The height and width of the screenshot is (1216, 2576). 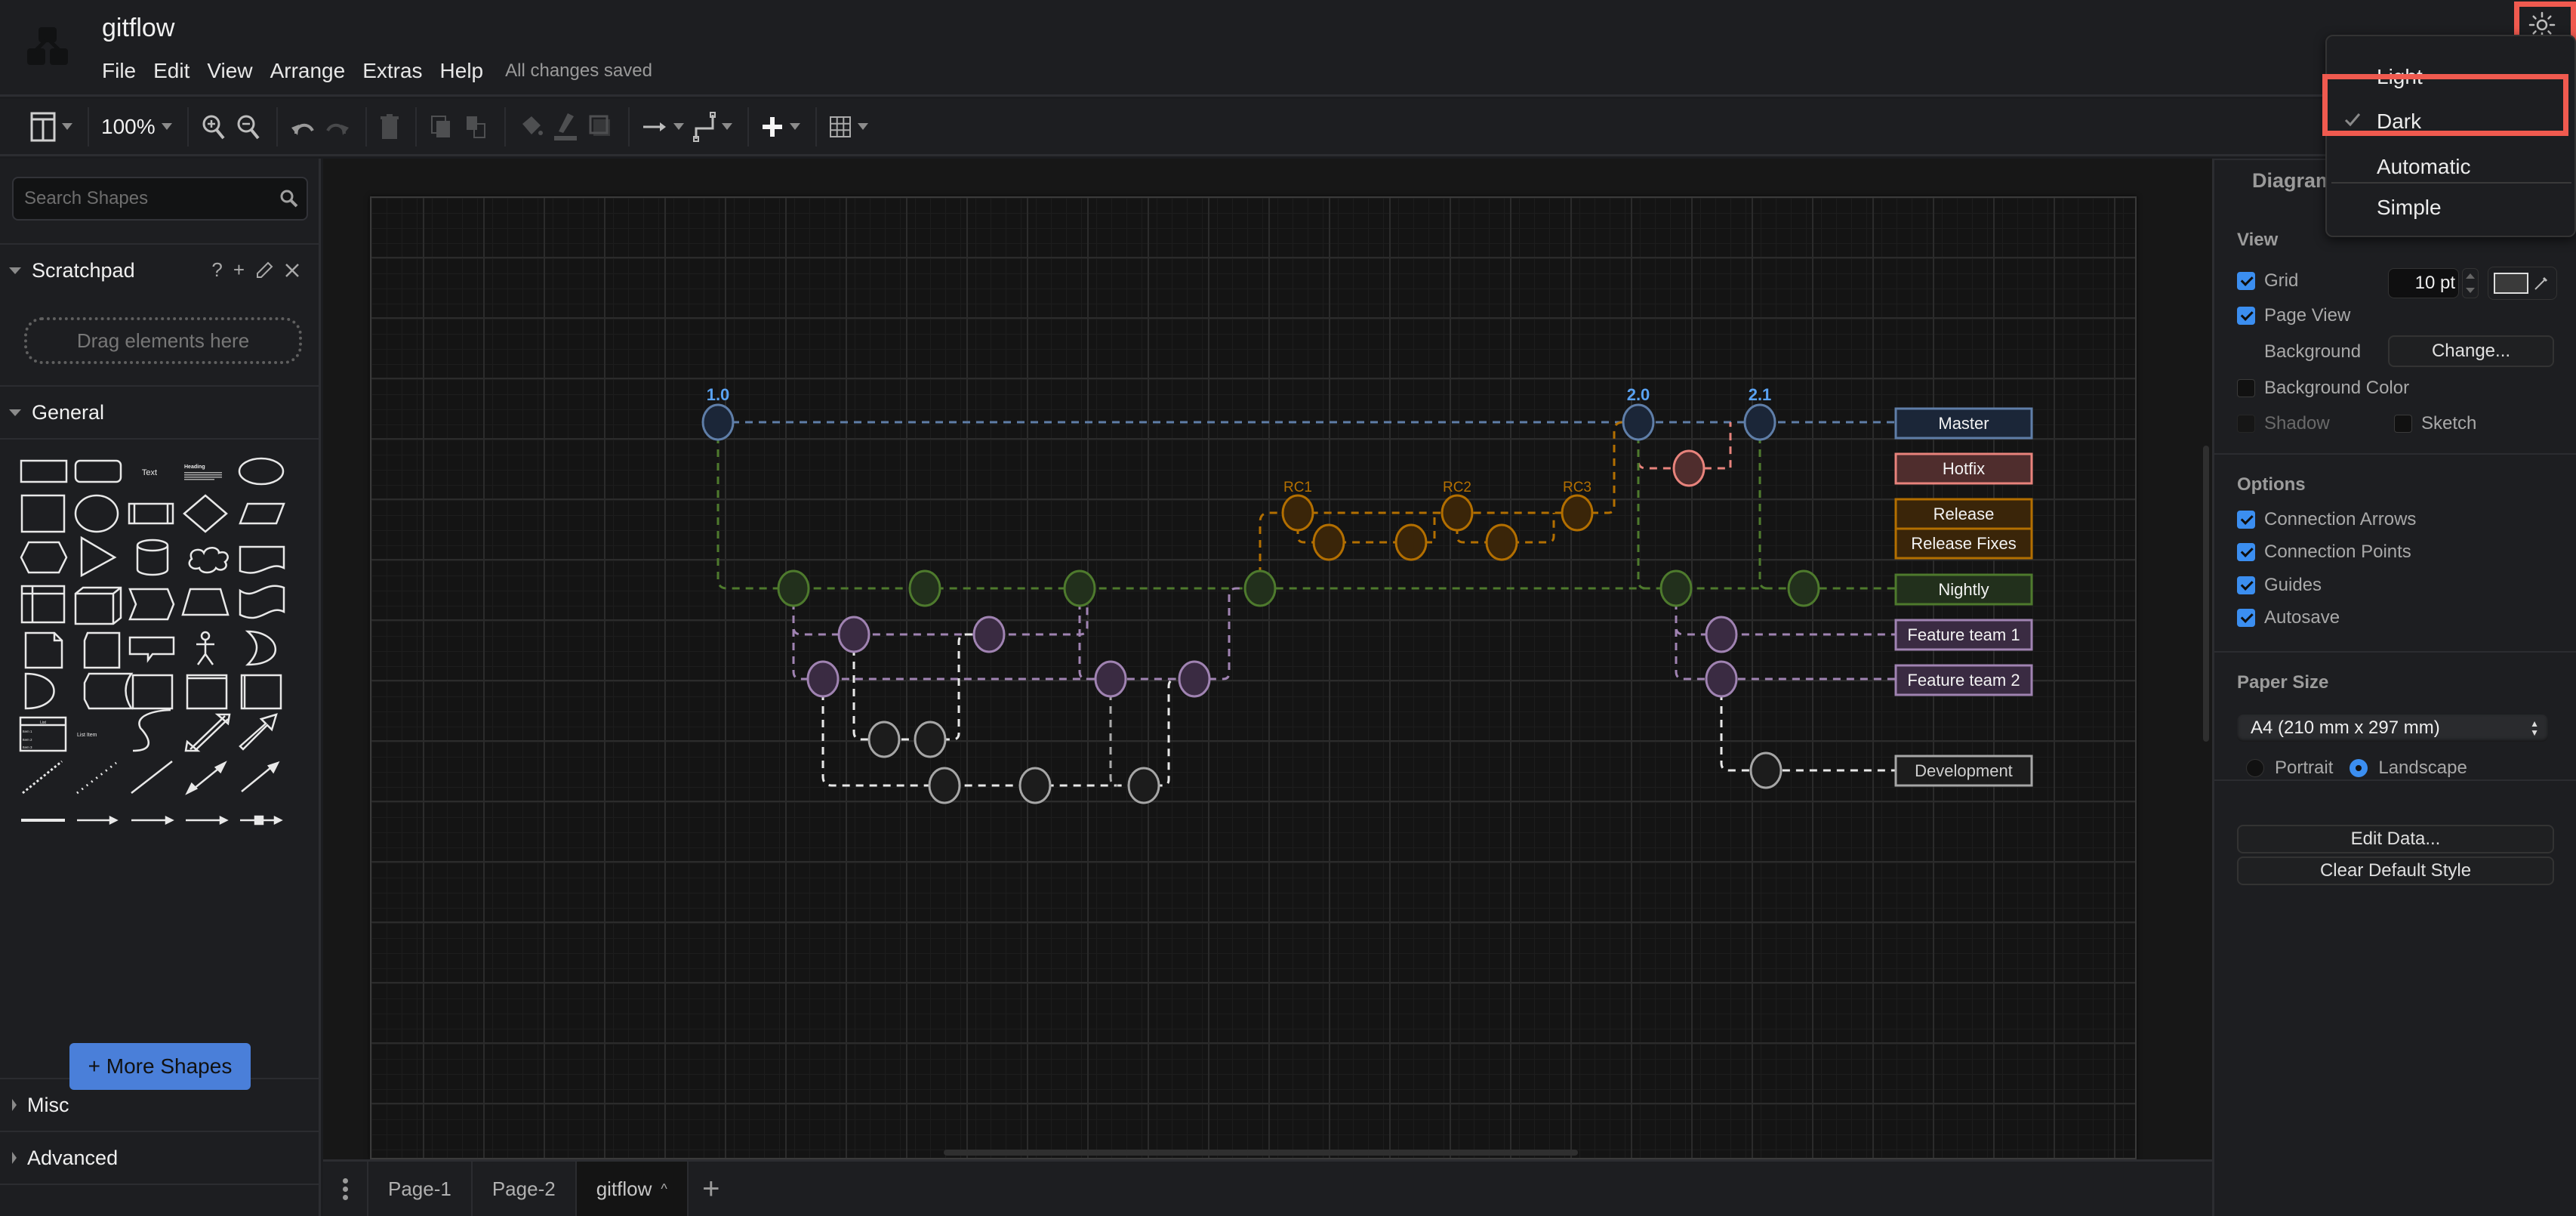 What do you see at coordinates (262, 560) in the screenshot?
I see `shape-document` at bounding box center [262, 560].